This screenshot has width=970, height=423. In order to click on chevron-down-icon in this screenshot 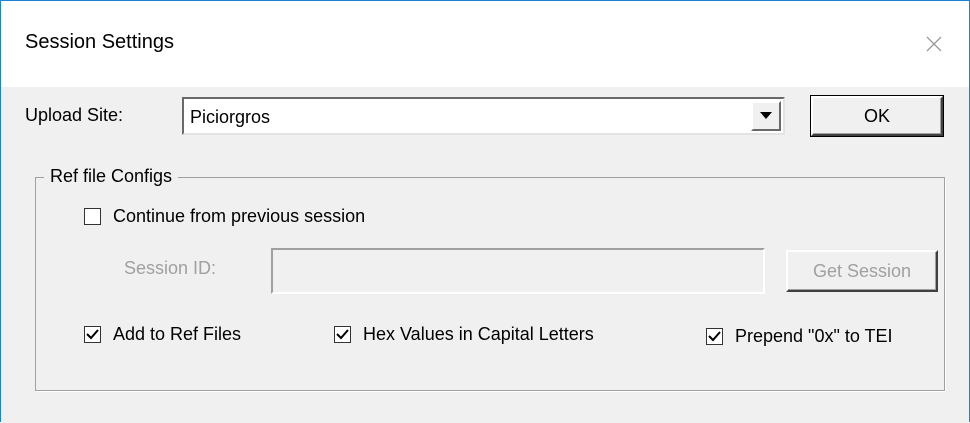, I will do `click(766, 115)`.